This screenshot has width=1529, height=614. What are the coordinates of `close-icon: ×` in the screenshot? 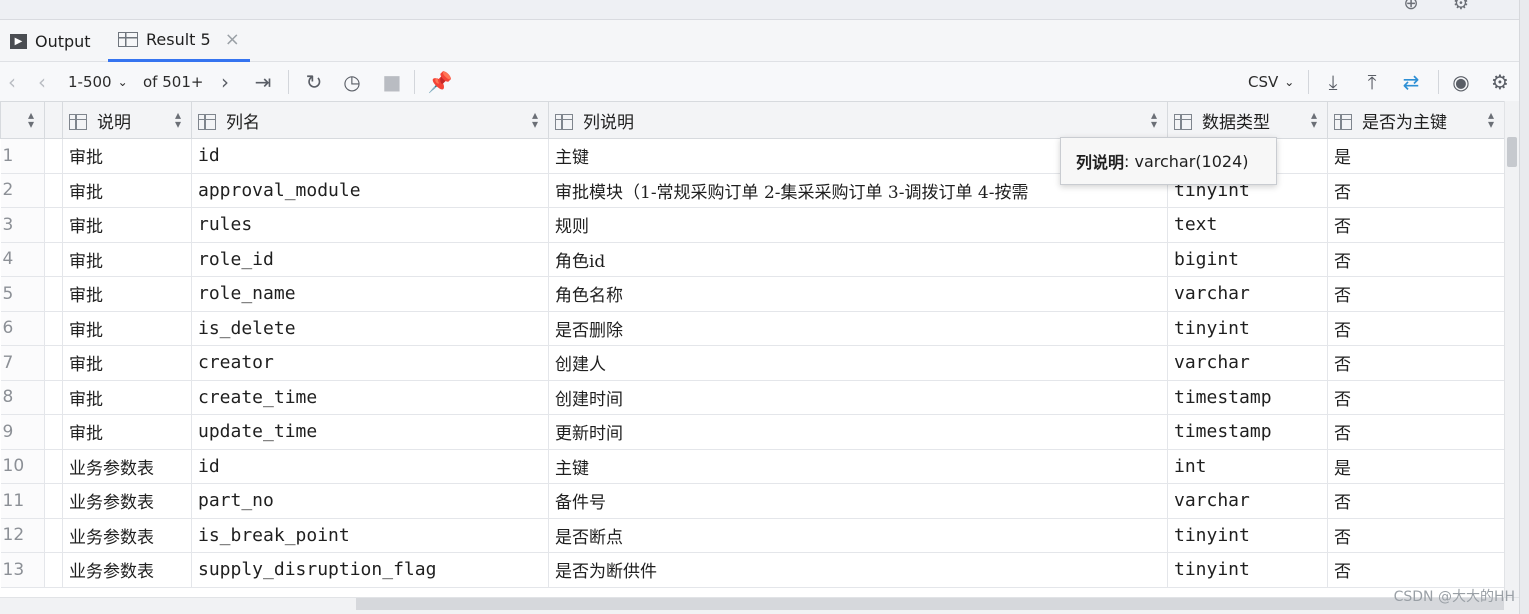 It's located at (232, 39).